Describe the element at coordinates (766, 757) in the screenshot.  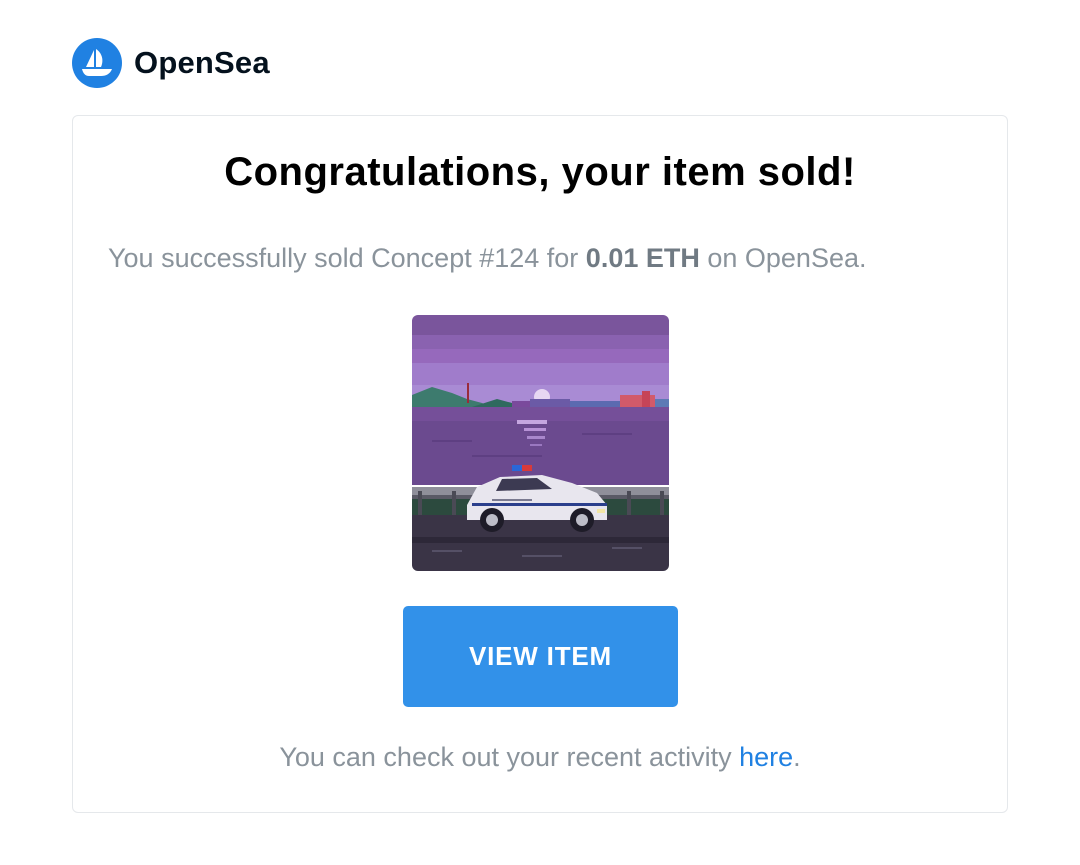
I see `recent-activity-link: here` at that location.